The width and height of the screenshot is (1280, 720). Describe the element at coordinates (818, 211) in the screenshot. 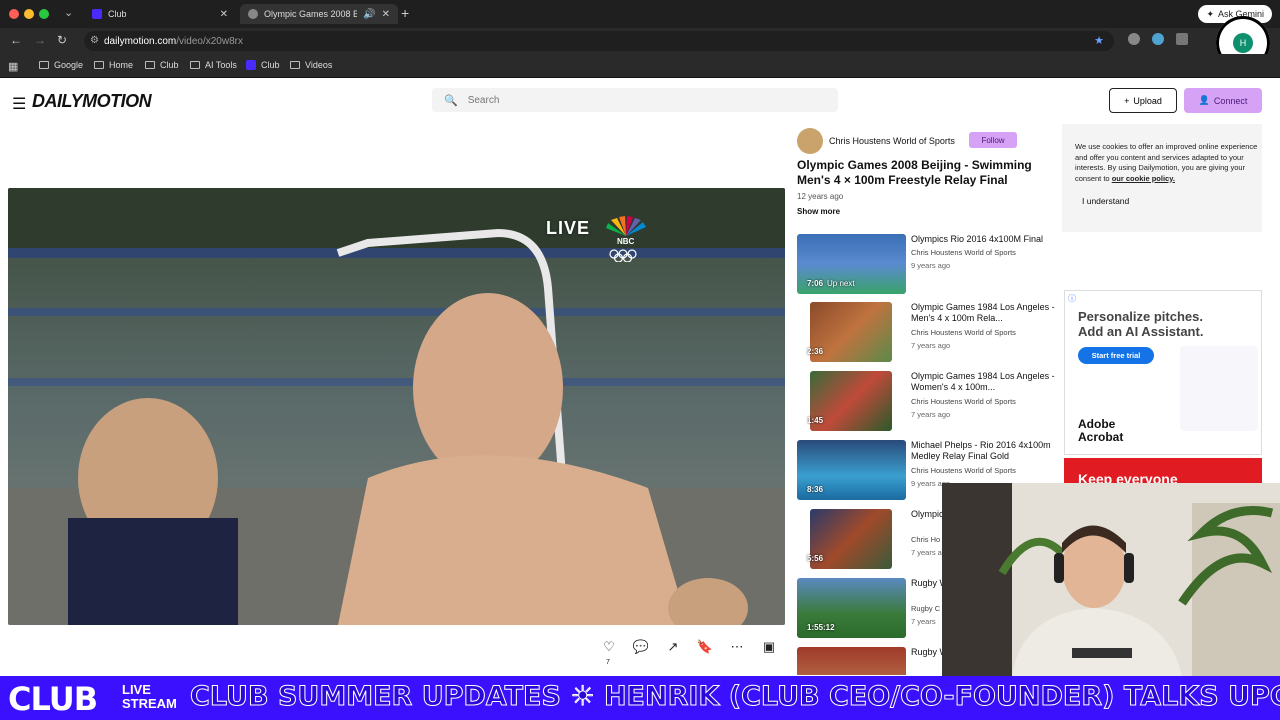

I see `show-more-link: Show more` at that location.